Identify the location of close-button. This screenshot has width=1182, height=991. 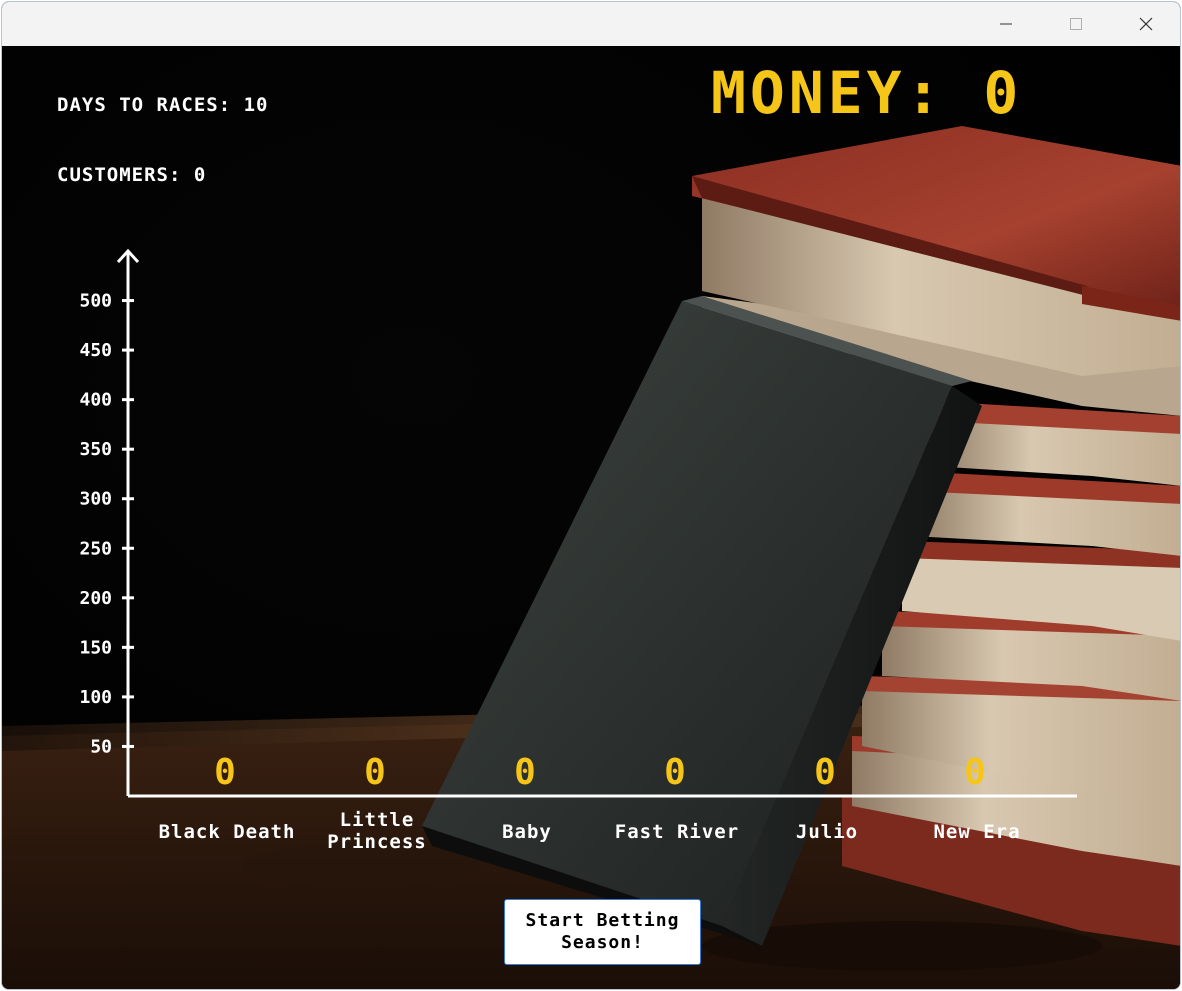
(1145, 24).